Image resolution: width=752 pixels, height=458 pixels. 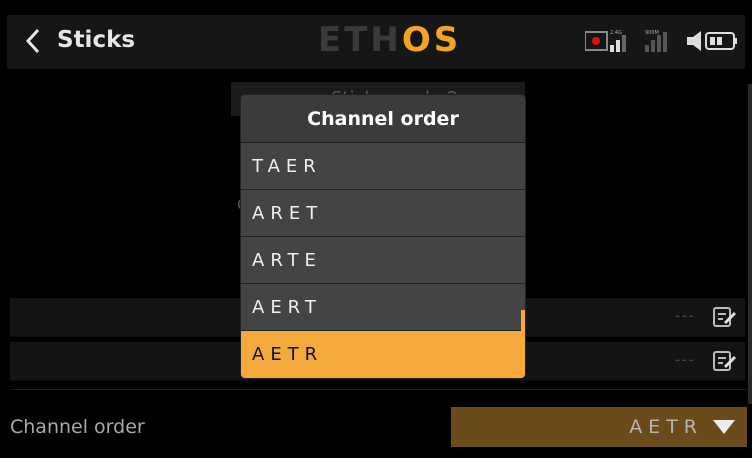 What do you see at coordinates (599, 427) in the screenshot?
I see `channel-order-select: AETR` at bounding box center [599, 427].